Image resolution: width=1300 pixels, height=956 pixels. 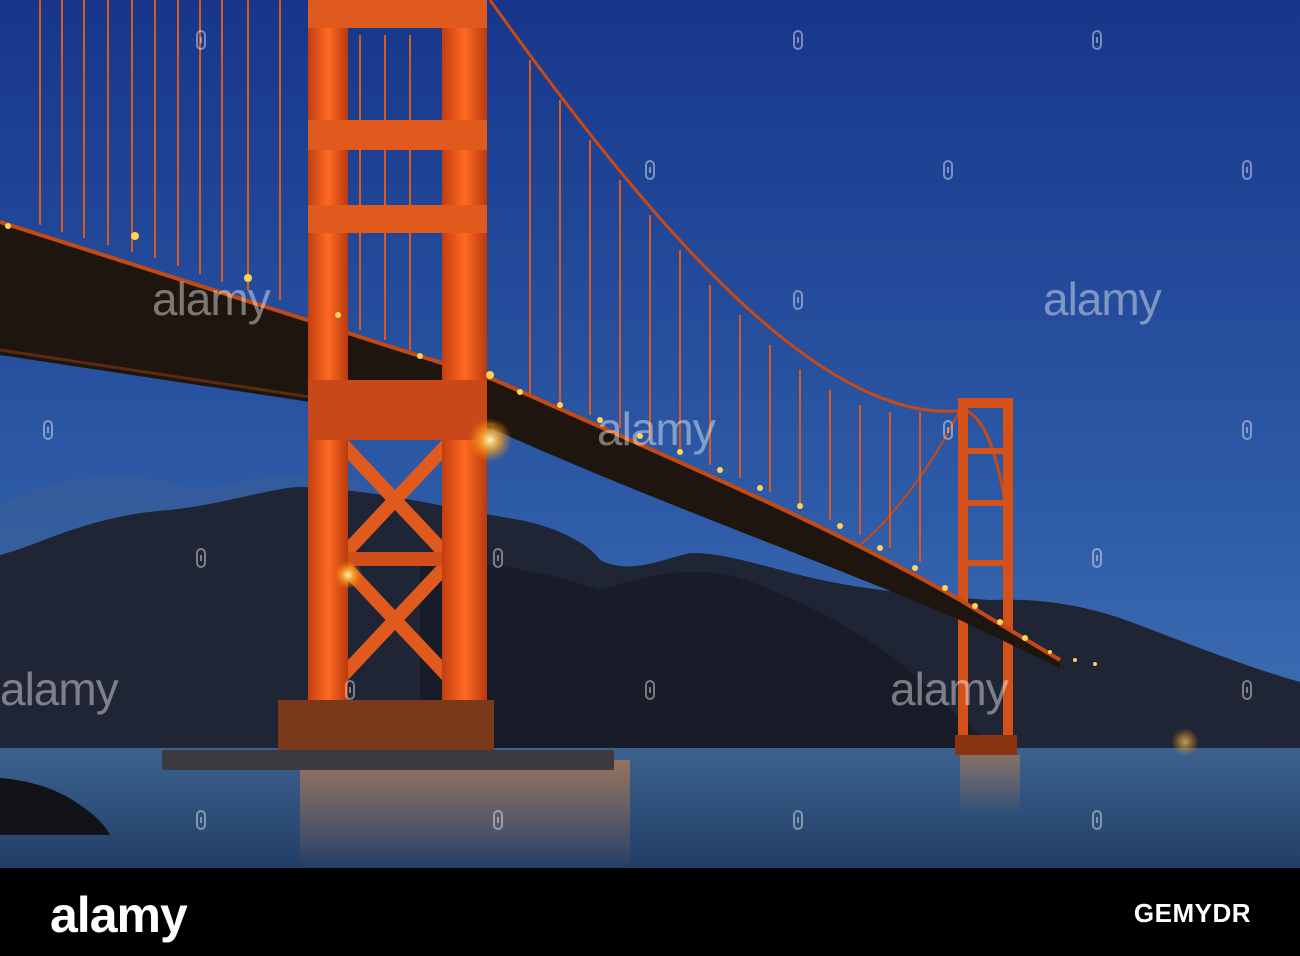 What do you see at coordinates (119, 915) in the screenshot?
I see `alamy-logo: alamy` at bounding box center [119, 915].